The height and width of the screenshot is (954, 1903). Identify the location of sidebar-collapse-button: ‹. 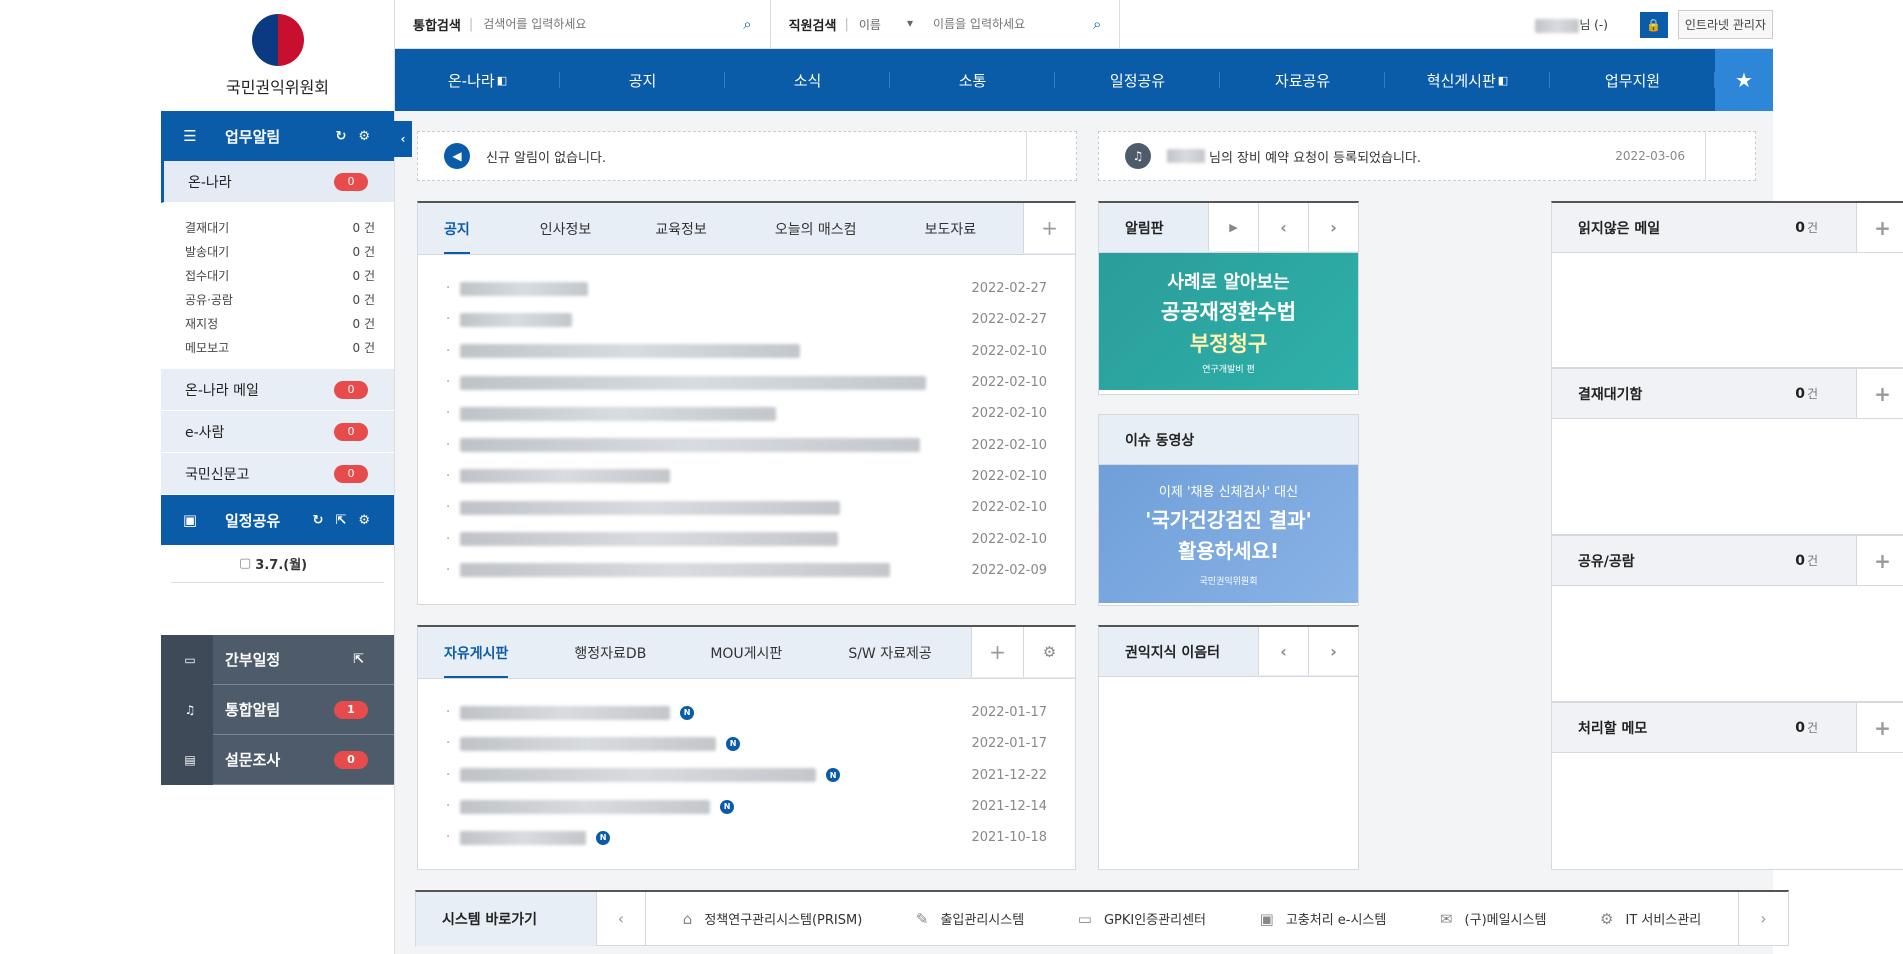
(403, 139).